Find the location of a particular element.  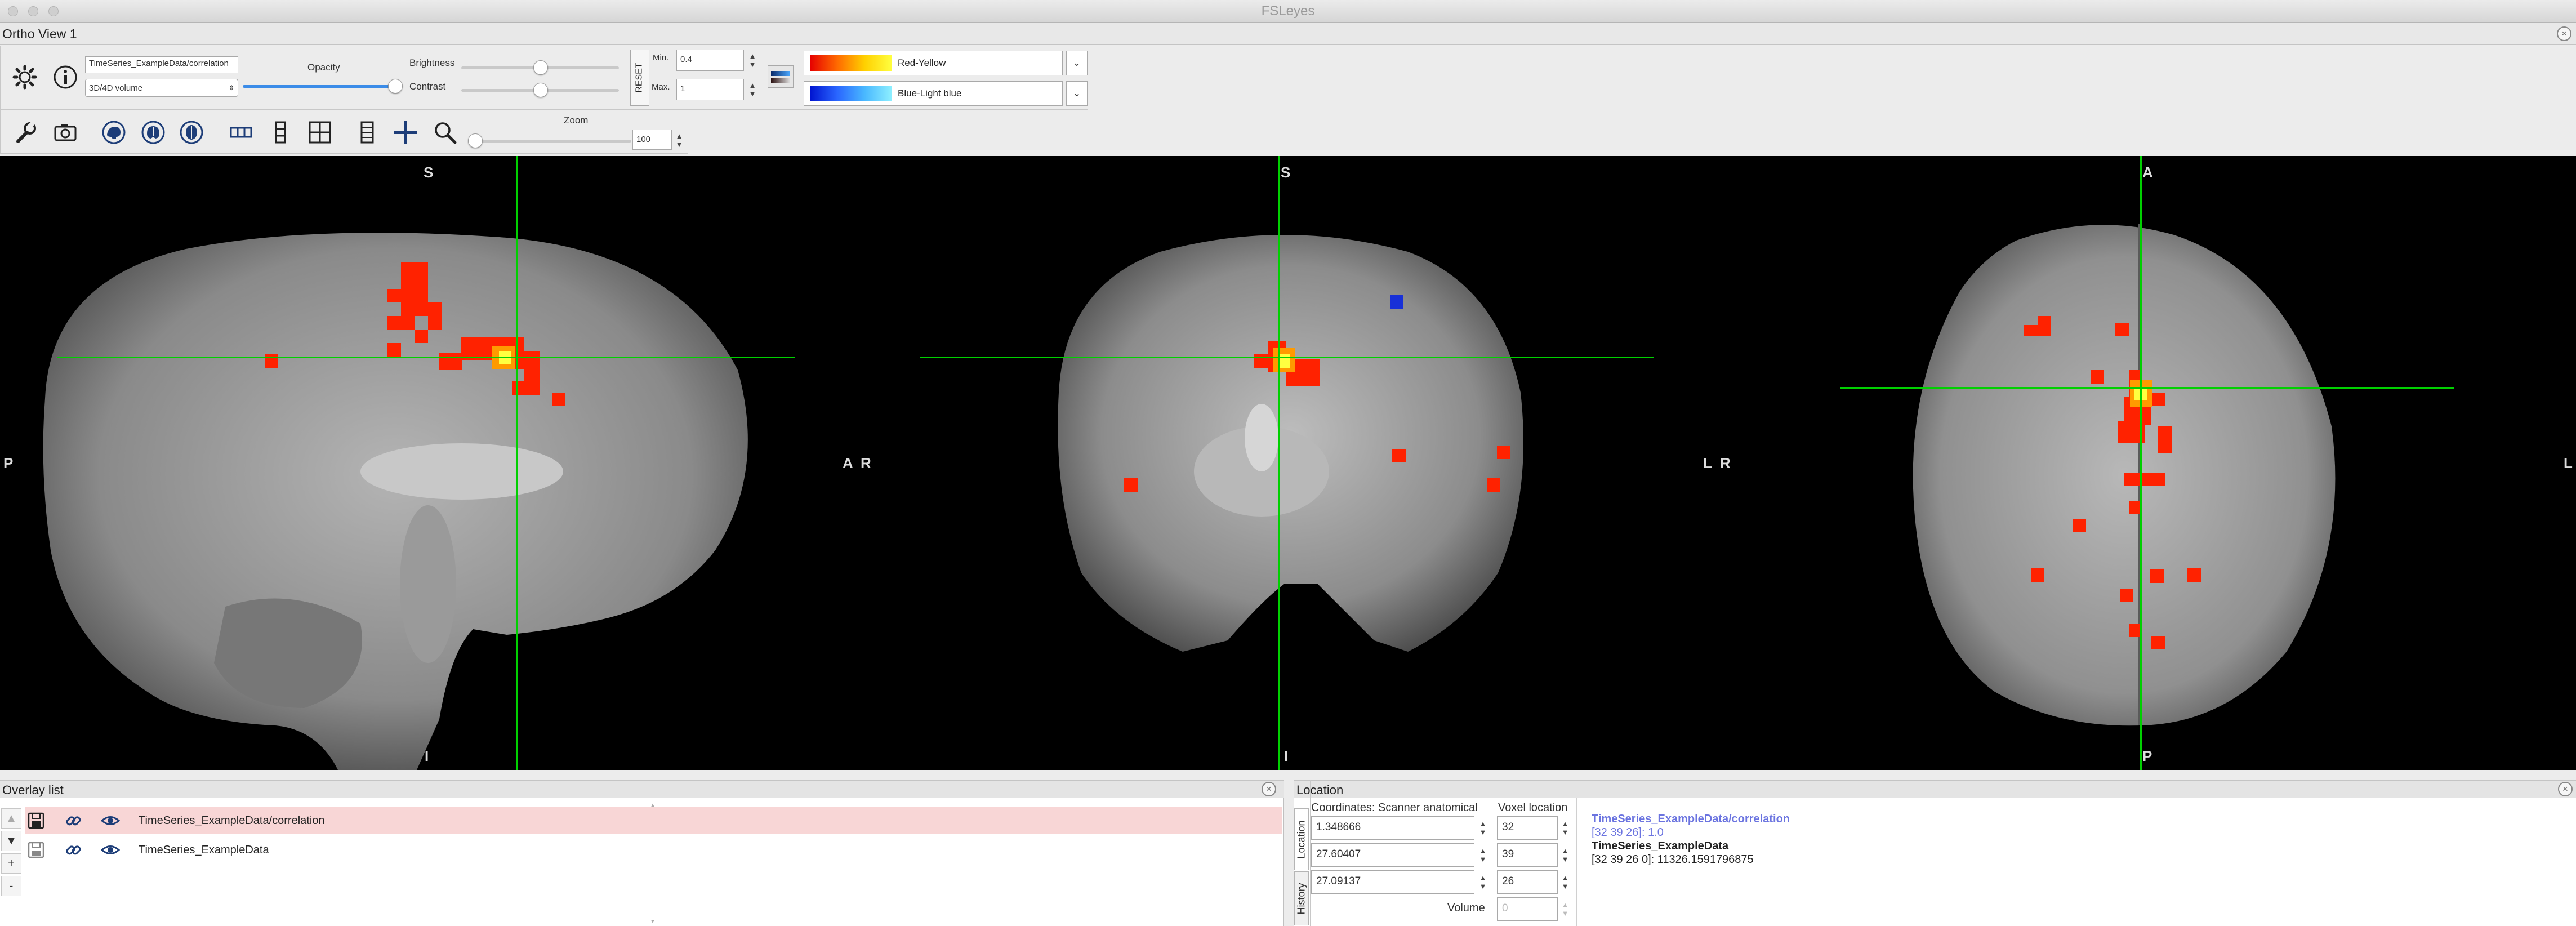

negative-colormap-dropdown-button: ⌄ is located at coordinates (1077, 93).